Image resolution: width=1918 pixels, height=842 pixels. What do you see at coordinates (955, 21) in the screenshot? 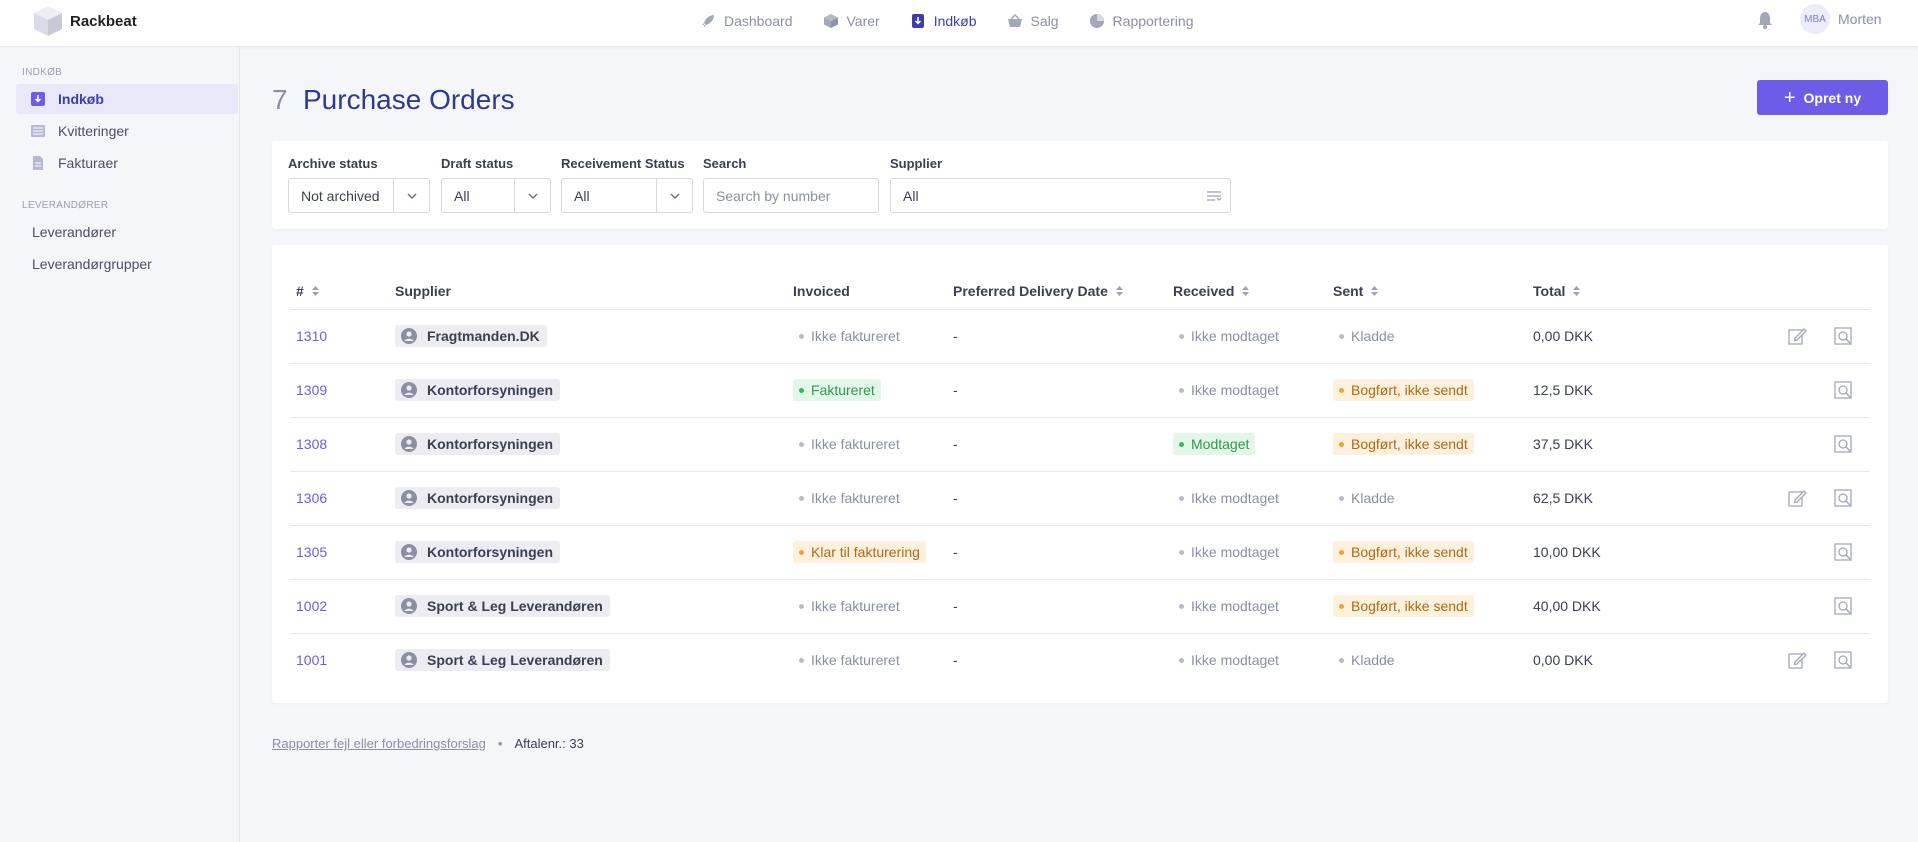
I see `nav-label: Indkøb` at bounding box center [955, 21].